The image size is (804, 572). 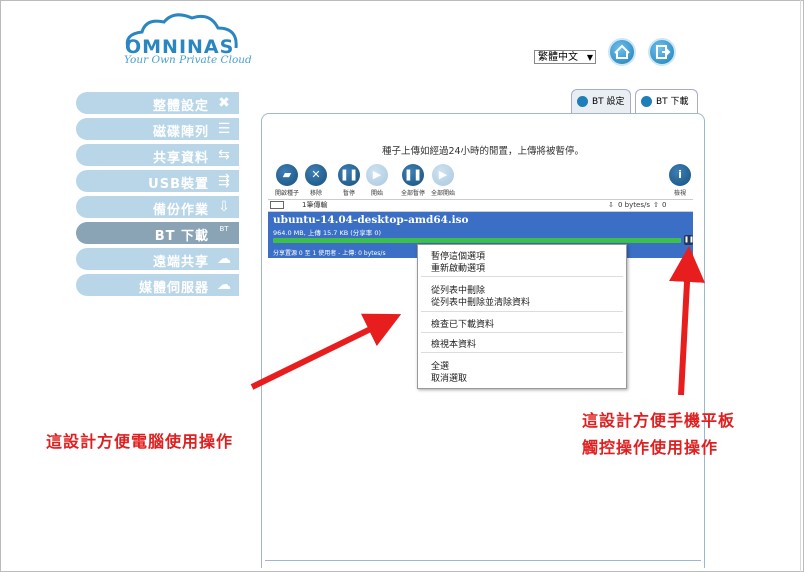 I want to click on home-icon, so click(x=622, y=51).